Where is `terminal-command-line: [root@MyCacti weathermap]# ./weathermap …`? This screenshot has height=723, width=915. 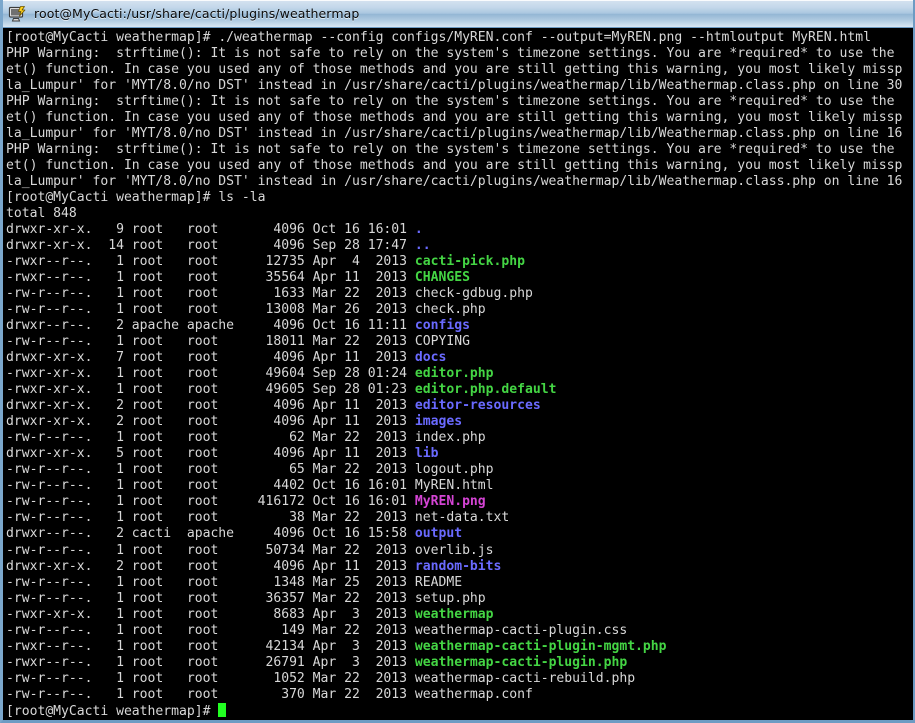
terminal-command-line: [root@MyCacti weathermap]# ./weathermap … is located at coordinates (459, 38).